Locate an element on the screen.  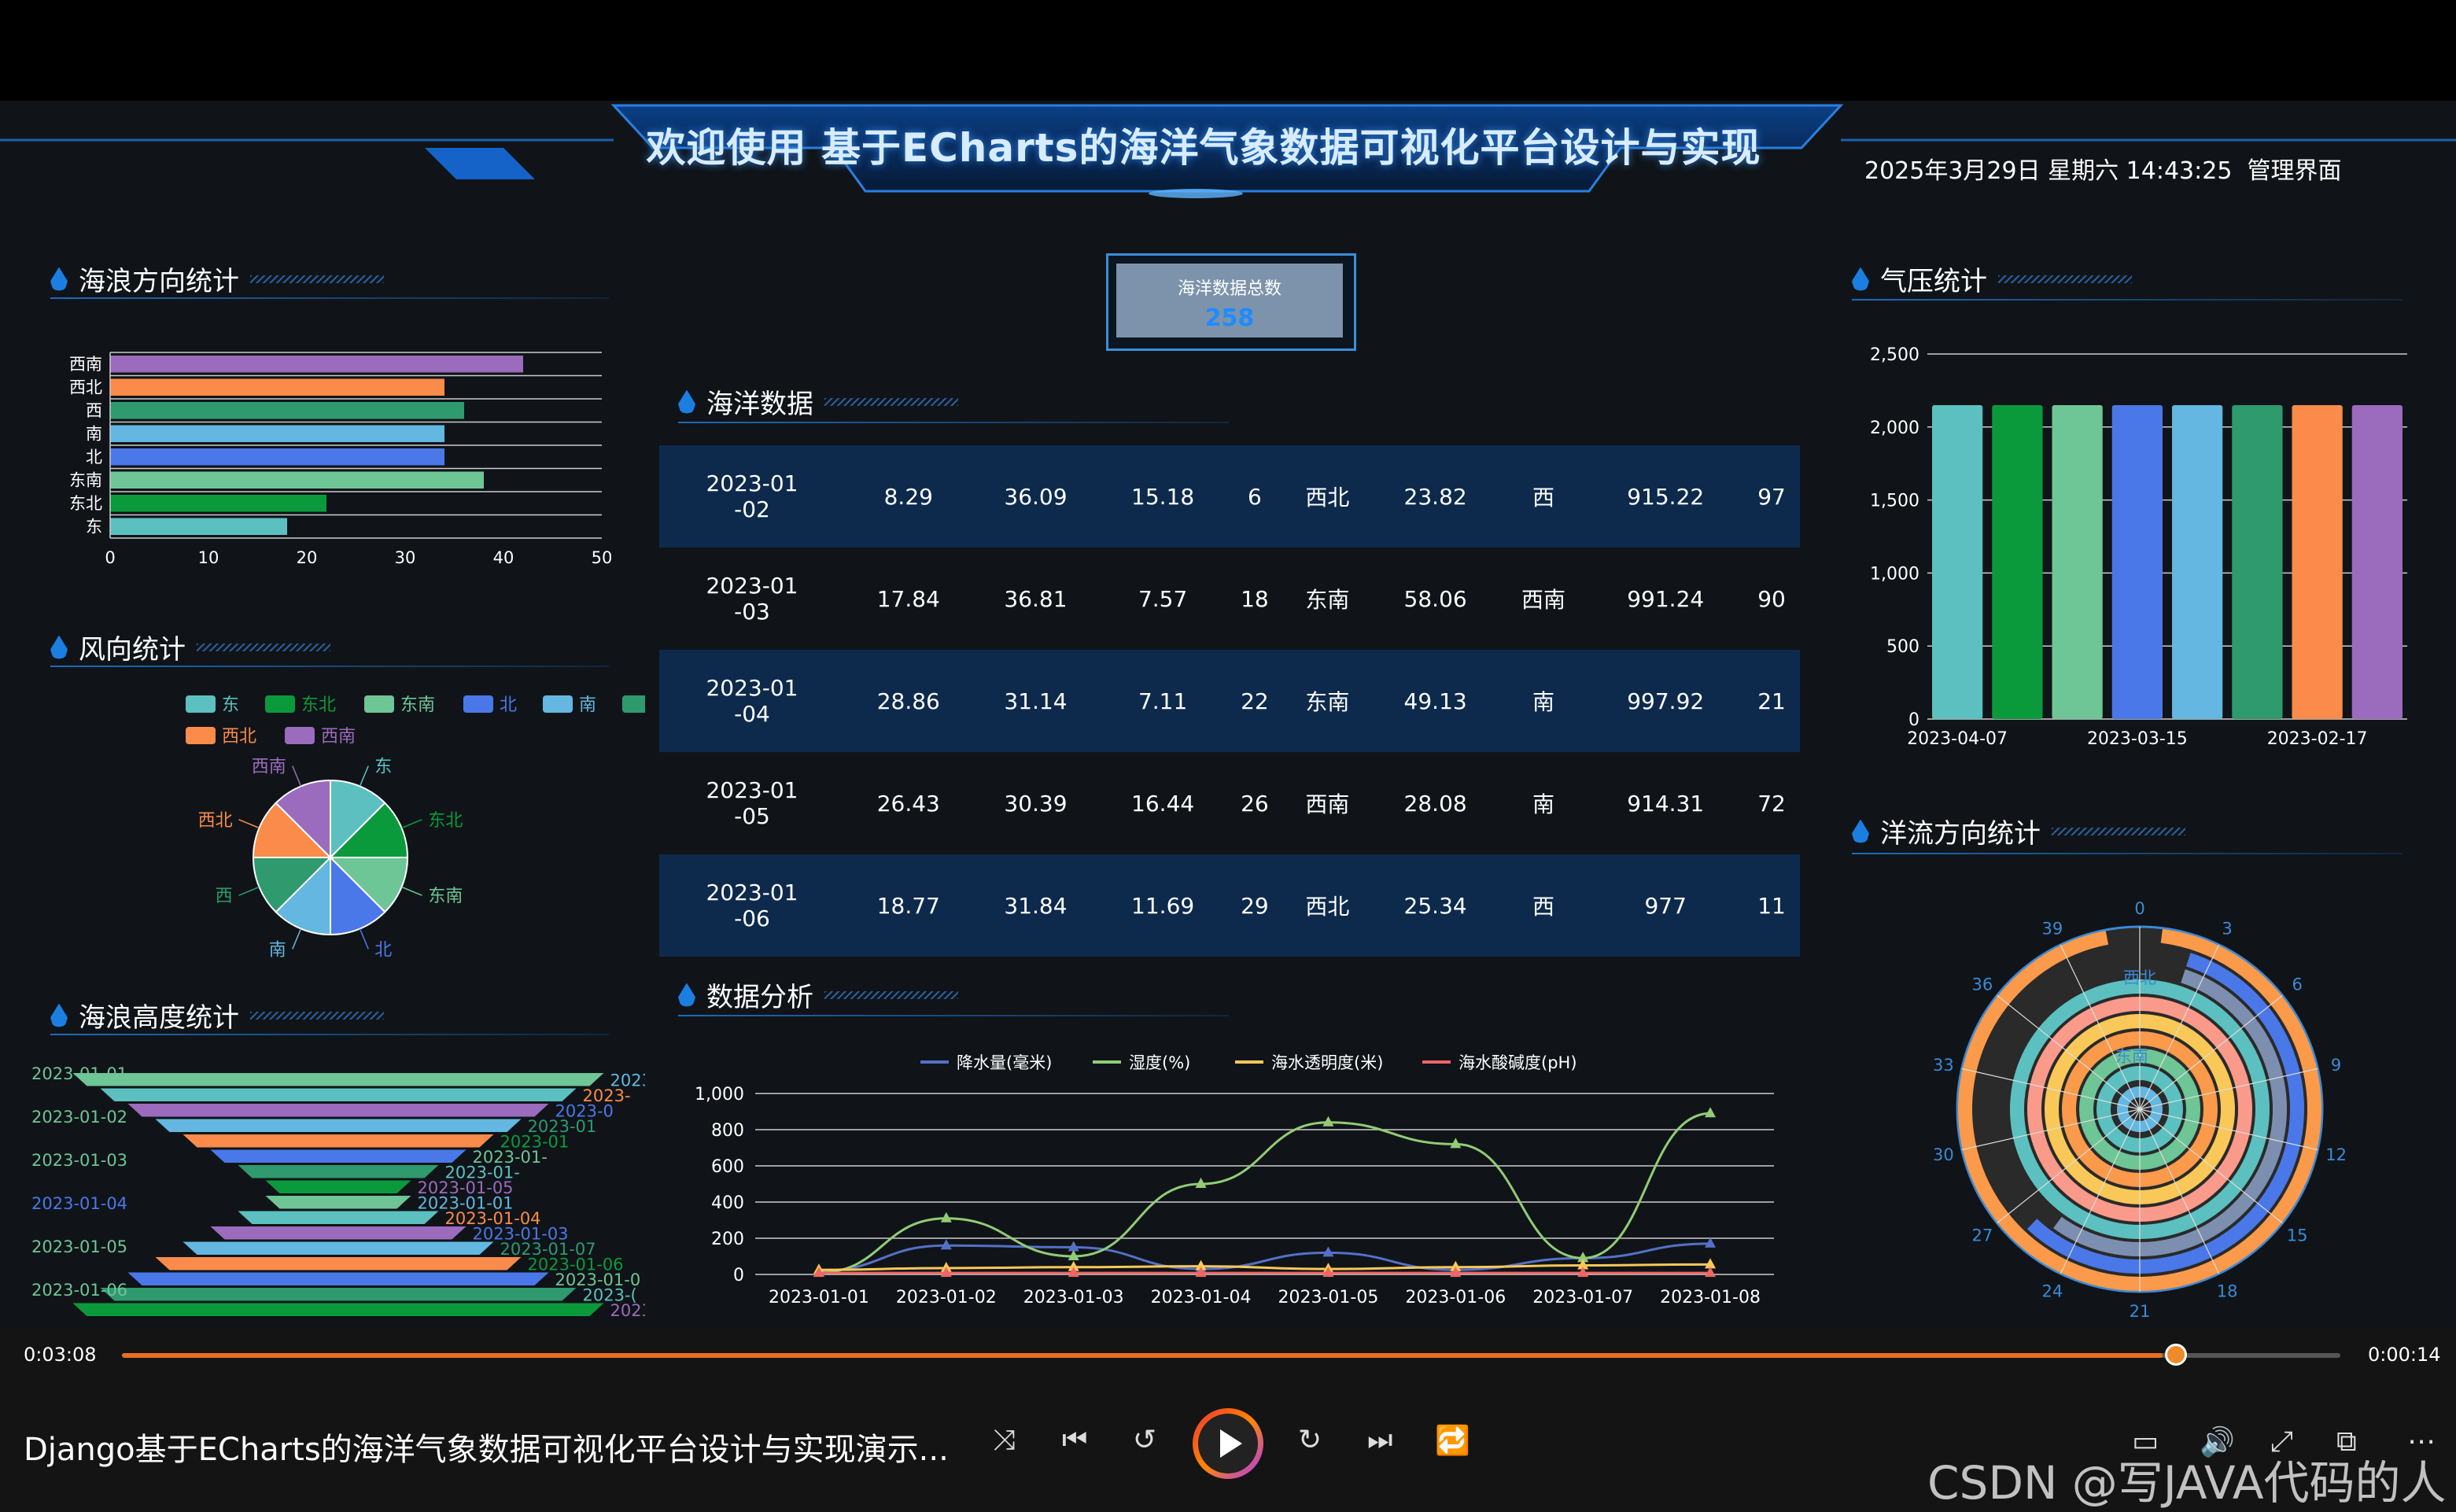
pie-label: 南 is located at coordinates (278, 950).